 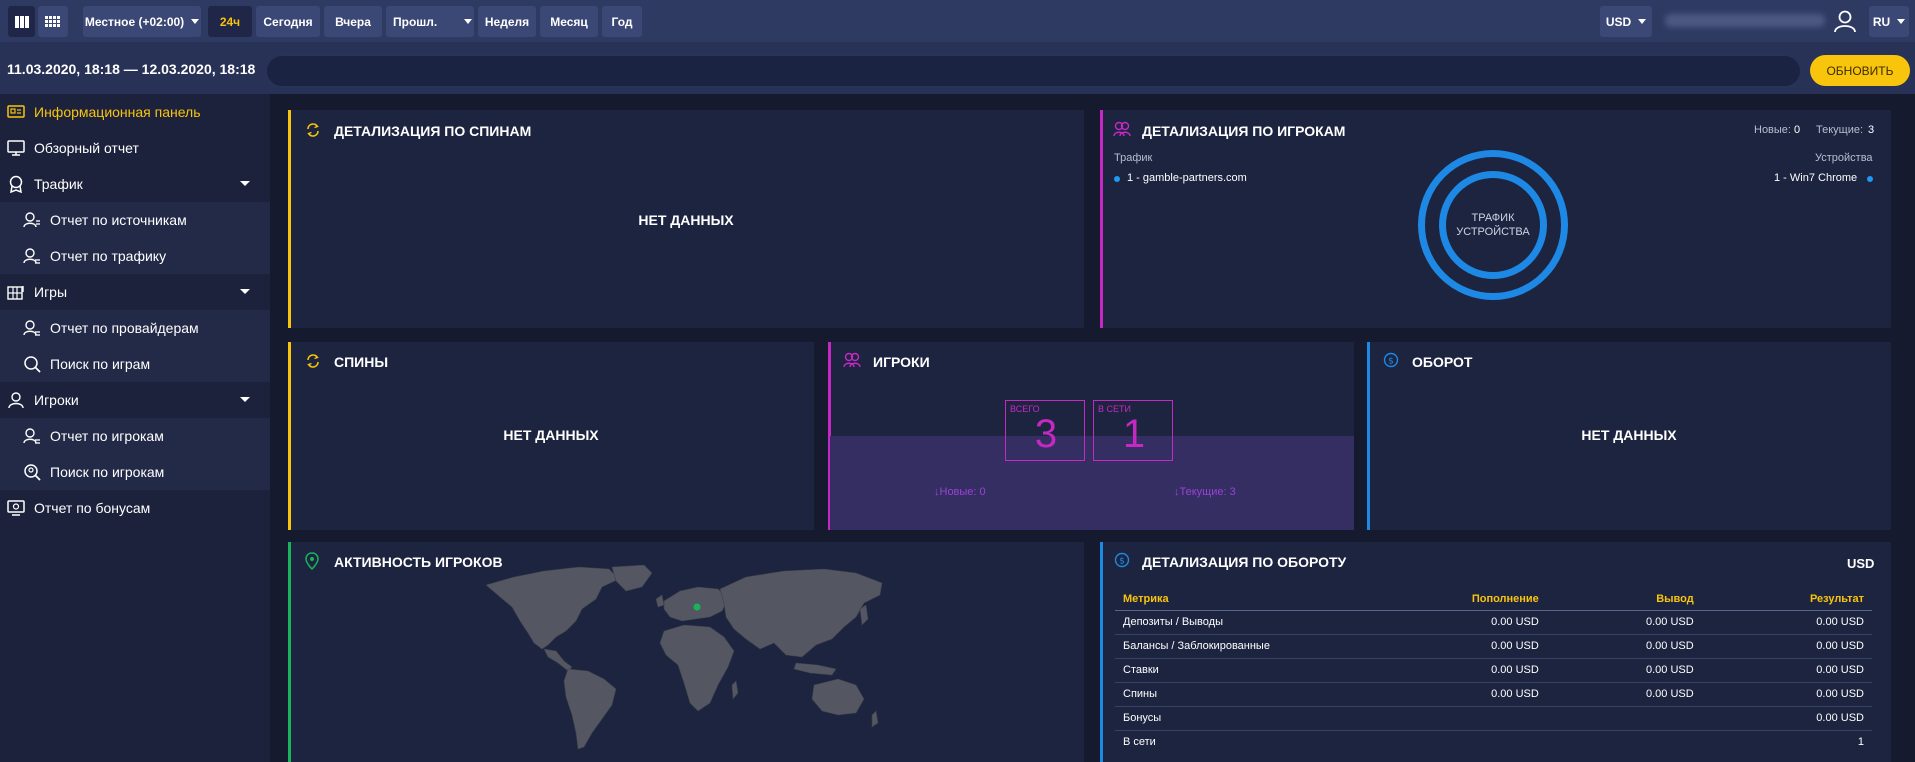 I want to click on sidebar-item-label: Отчет по провайдерам, so click(x=124, y=328).